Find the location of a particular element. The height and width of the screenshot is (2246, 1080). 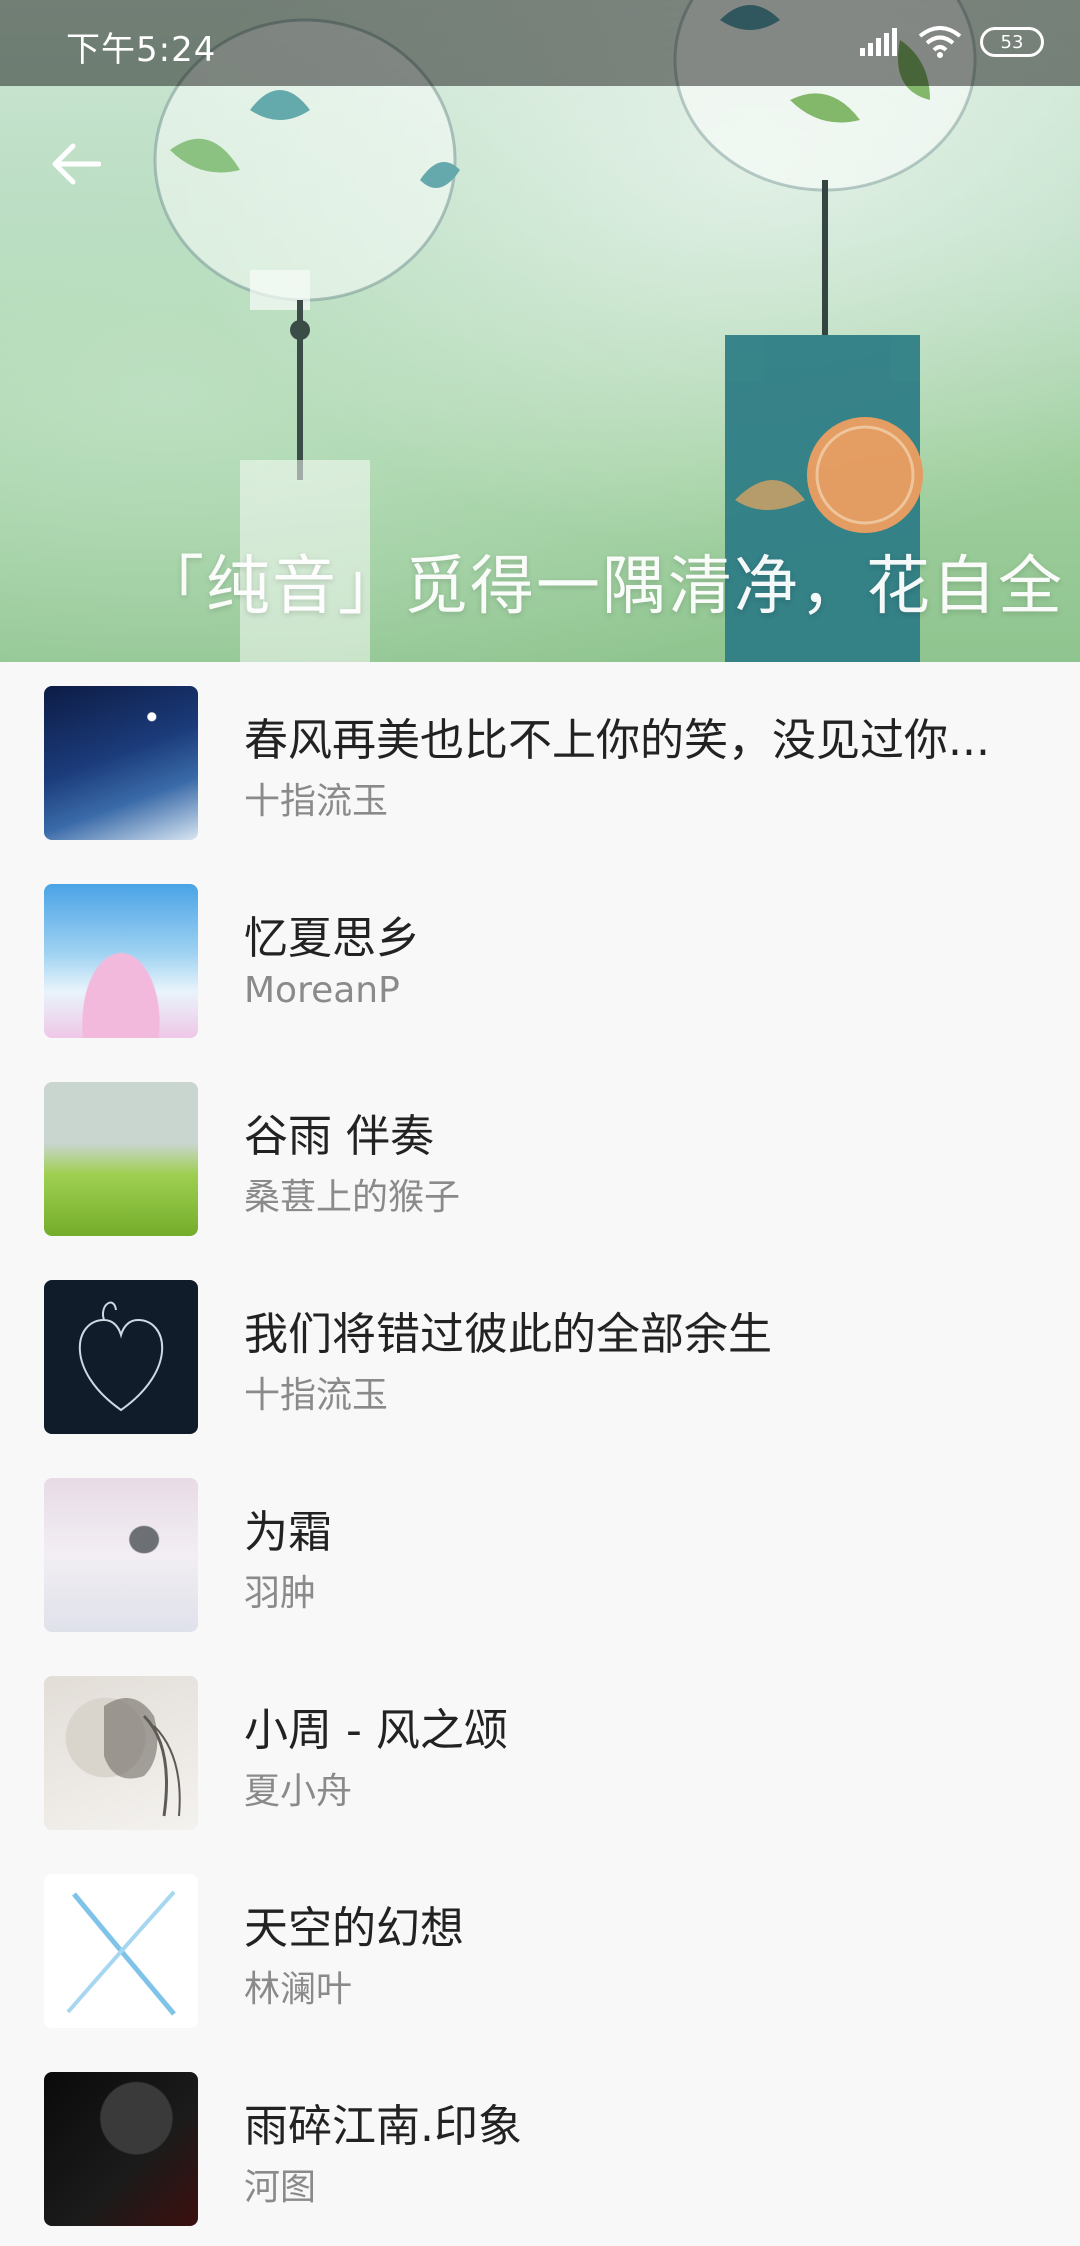

heart-sketch-icon is located at coordinates (121, 1356).